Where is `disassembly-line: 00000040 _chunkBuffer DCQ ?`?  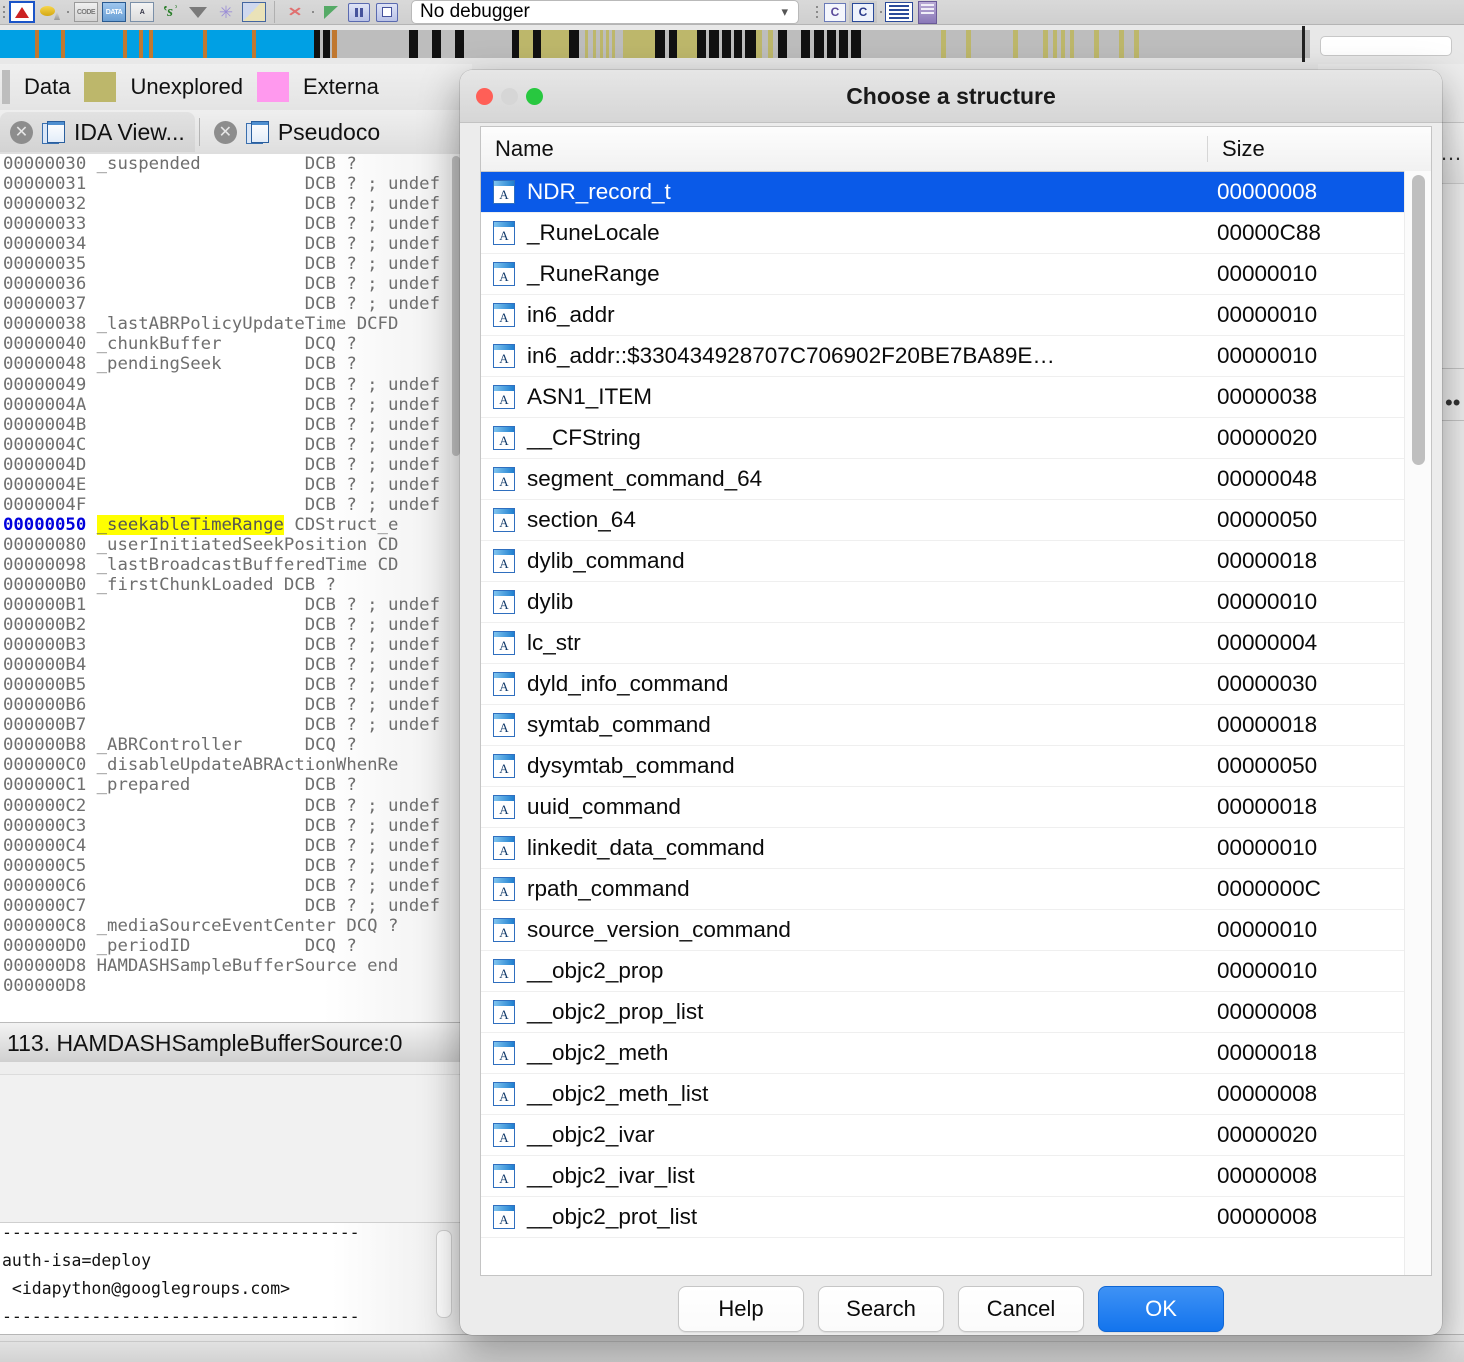
disassembly-line: 00000040 _chunkBuffer DCQ ? is located at coordinates (231, 344).